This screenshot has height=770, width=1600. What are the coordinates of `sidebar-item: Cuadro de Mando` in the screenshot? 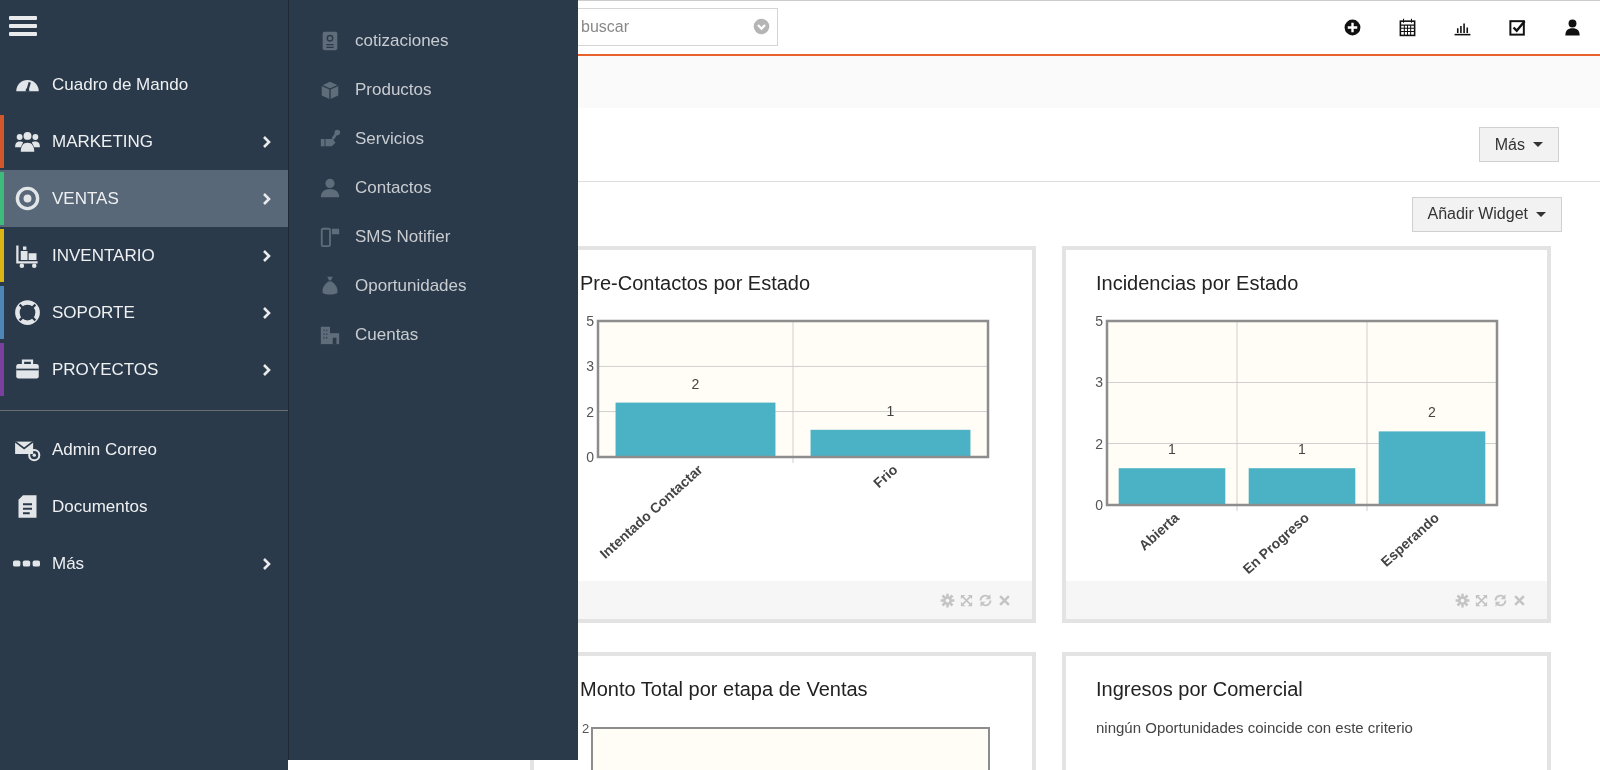 It's located at (144, 84).